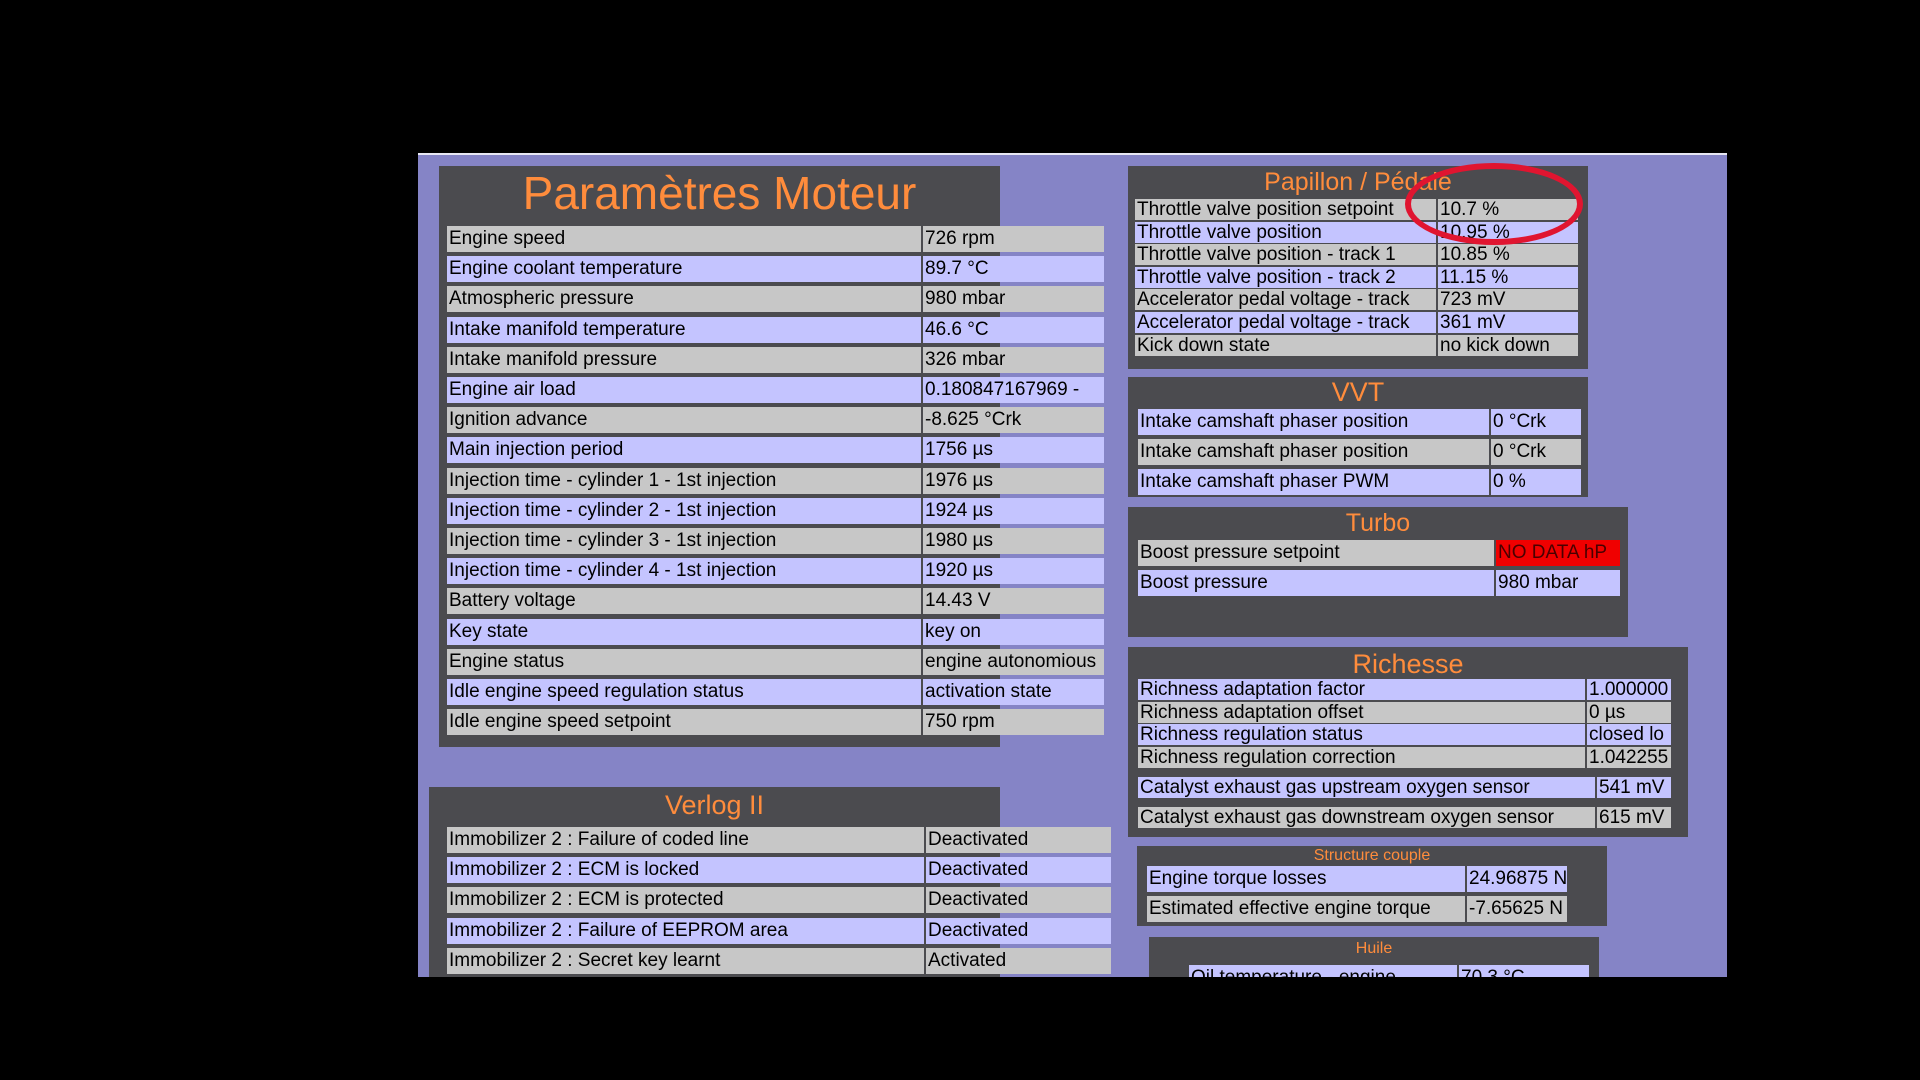 This screenshot has height=1080, width=1920. What do you see at coordinates (1378, 523) in the screenshot?
I see `panel-title: Turbo` at bounding box center [1378, 523].